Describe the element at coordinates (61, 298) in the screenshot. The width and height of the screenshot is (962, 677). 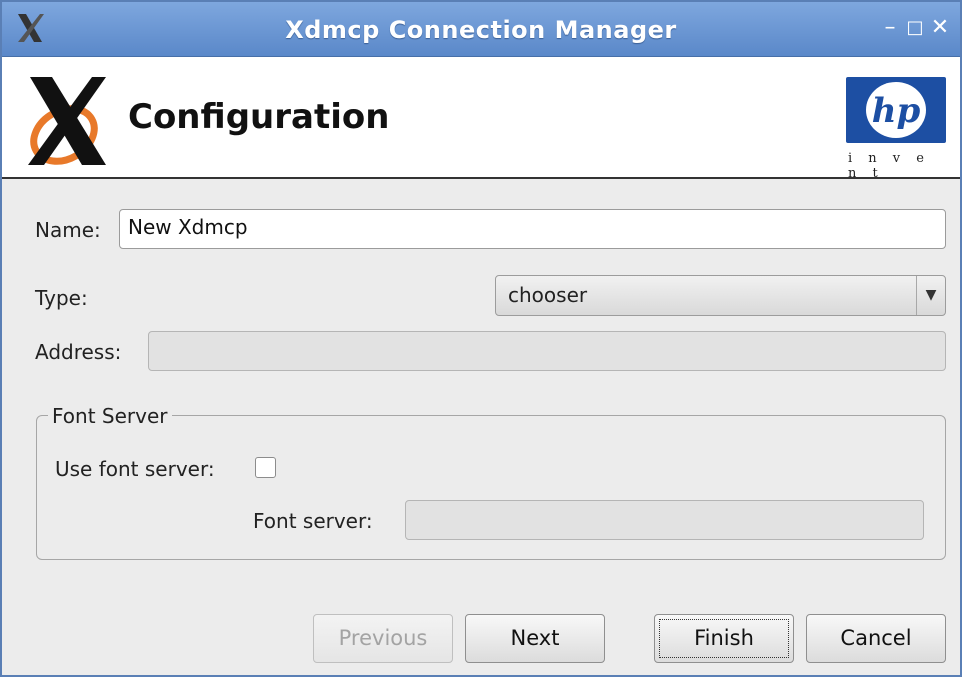
I see `type-label: Type:` at that location.